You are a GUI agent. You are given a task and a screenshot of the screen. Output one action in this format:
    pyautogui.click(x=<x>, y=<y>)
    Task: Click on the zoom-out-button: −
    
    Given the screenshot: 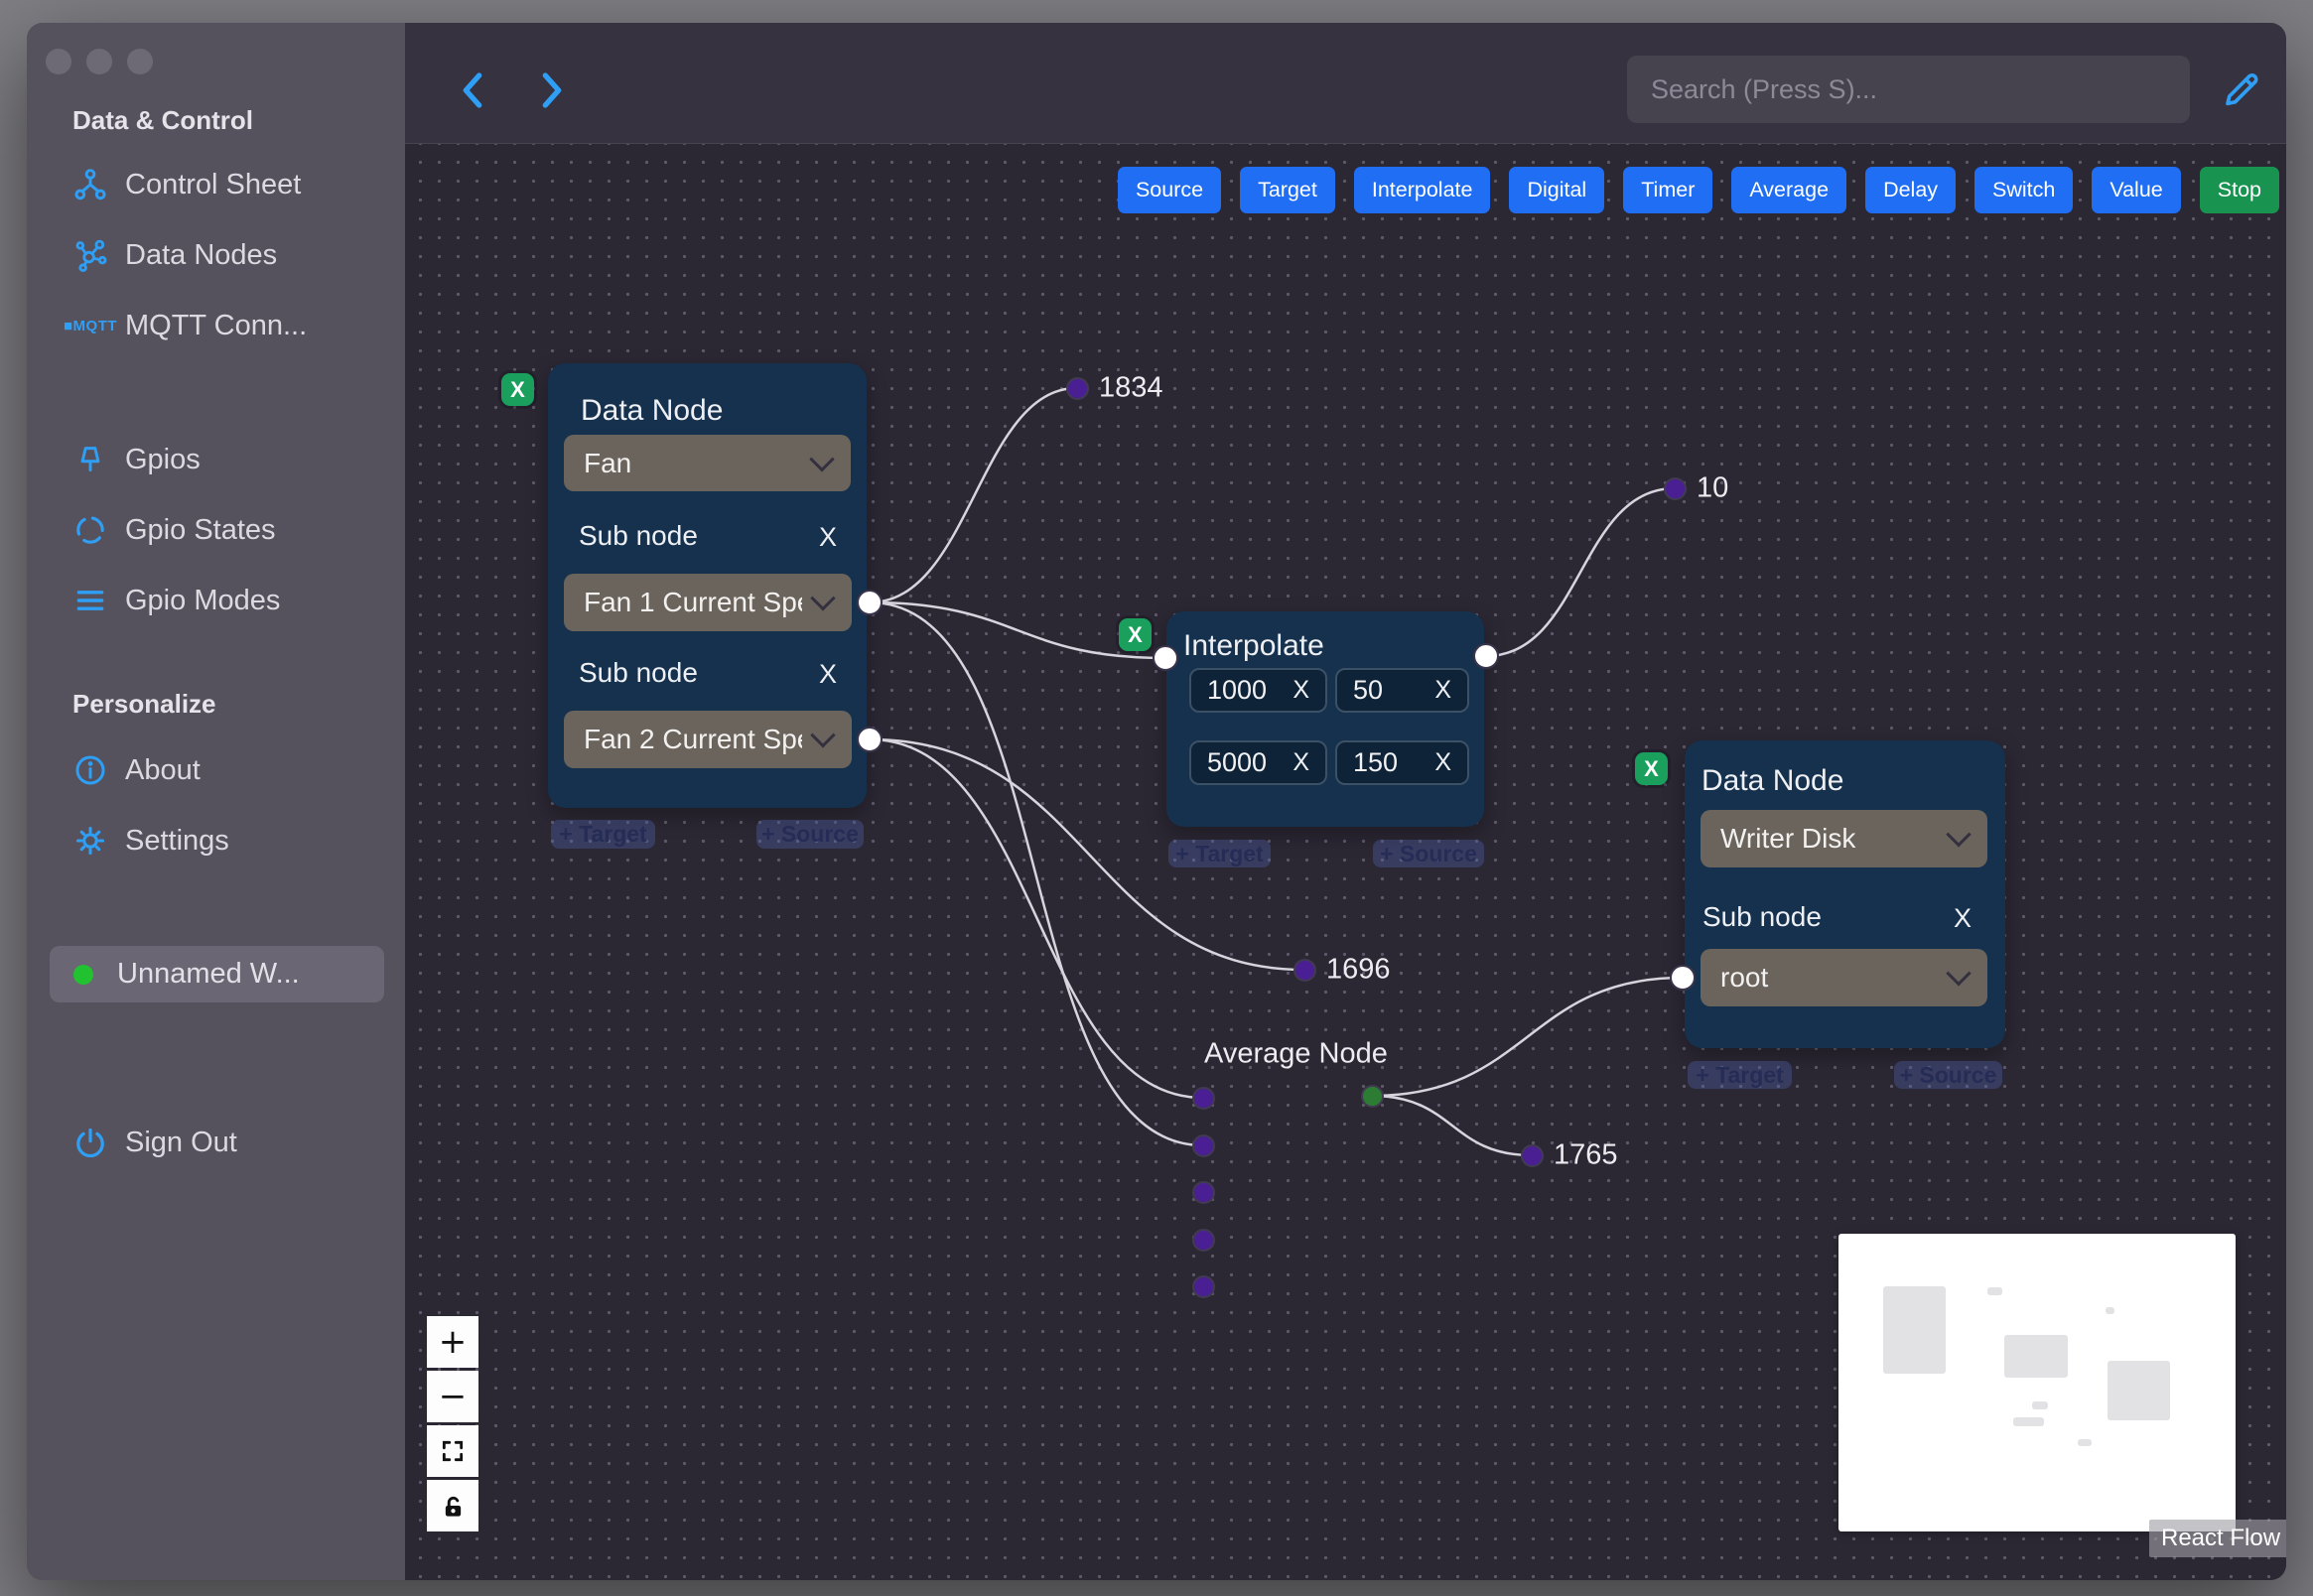 What is the action you would take?
    pyautogui.click(x=452, y=1396)
    